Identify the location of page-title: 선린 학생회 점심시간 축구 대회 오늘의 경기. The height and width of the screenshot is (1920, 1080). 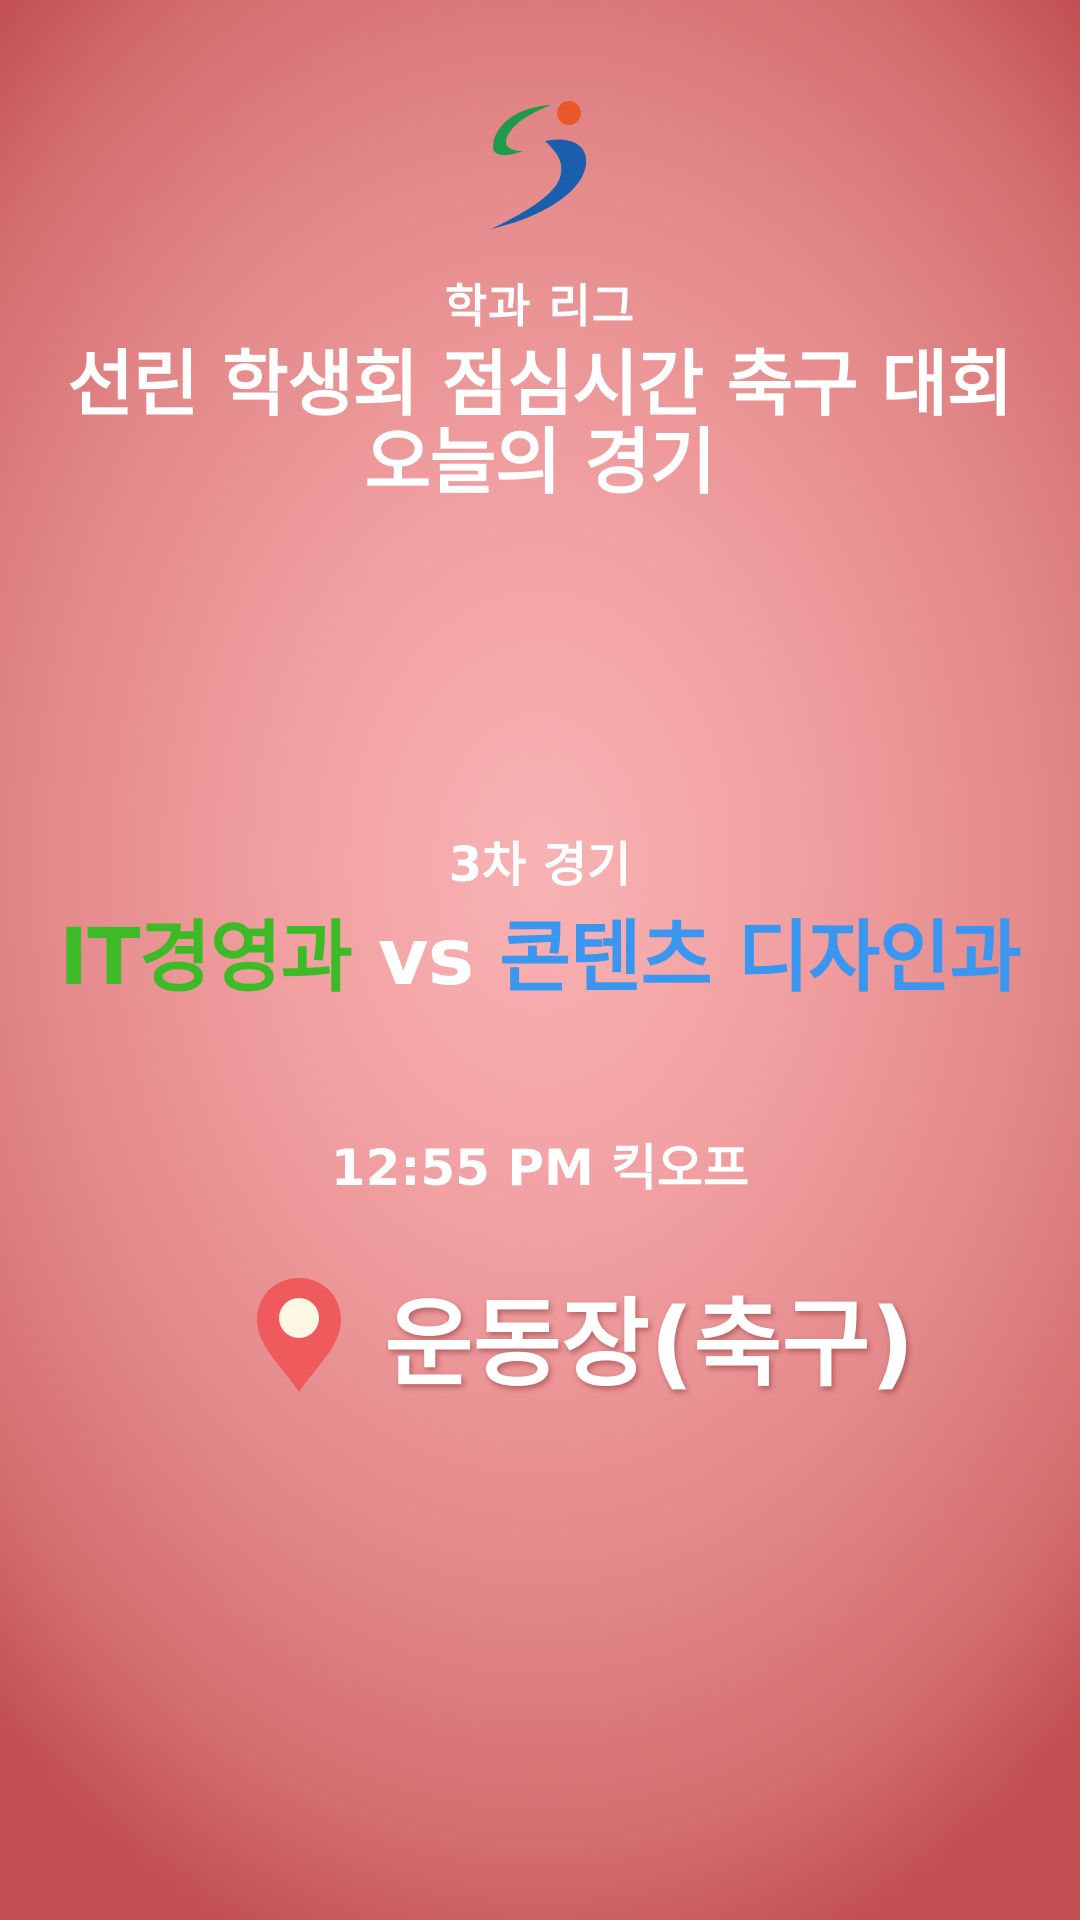
(540, 423).